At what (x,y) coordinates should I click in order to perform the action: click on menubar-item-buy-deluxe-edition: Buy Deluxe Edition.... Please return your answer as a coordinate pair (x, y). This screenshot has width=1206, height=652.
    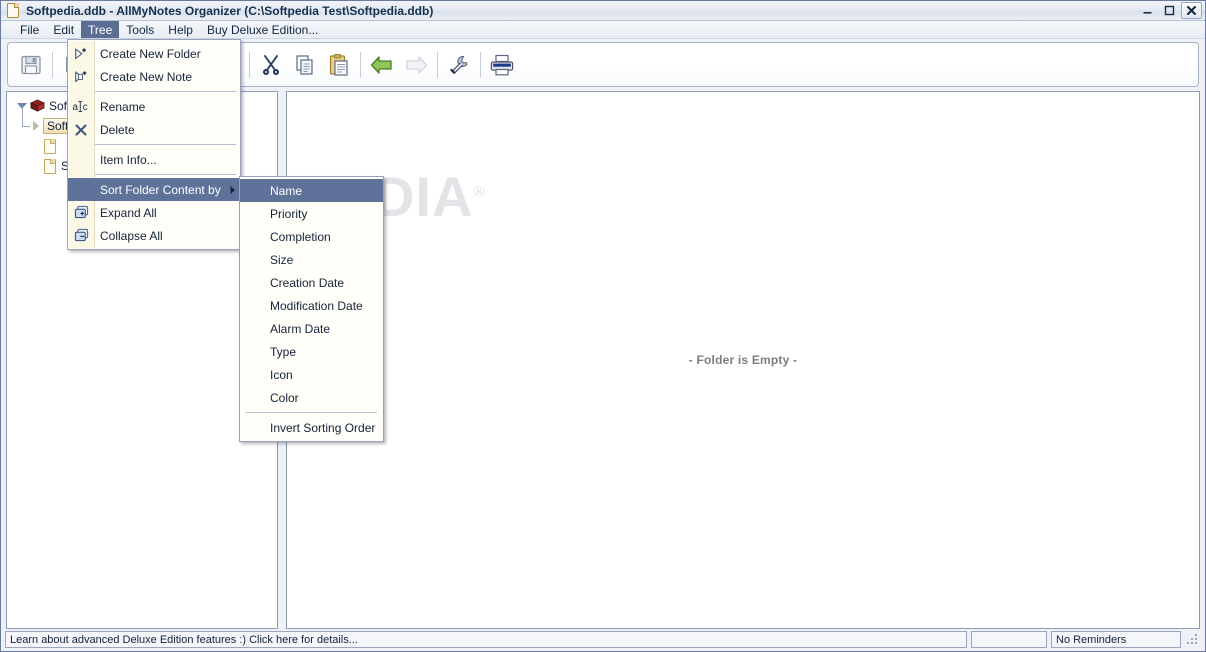
    Looking at the image, I should click on (262, 29).